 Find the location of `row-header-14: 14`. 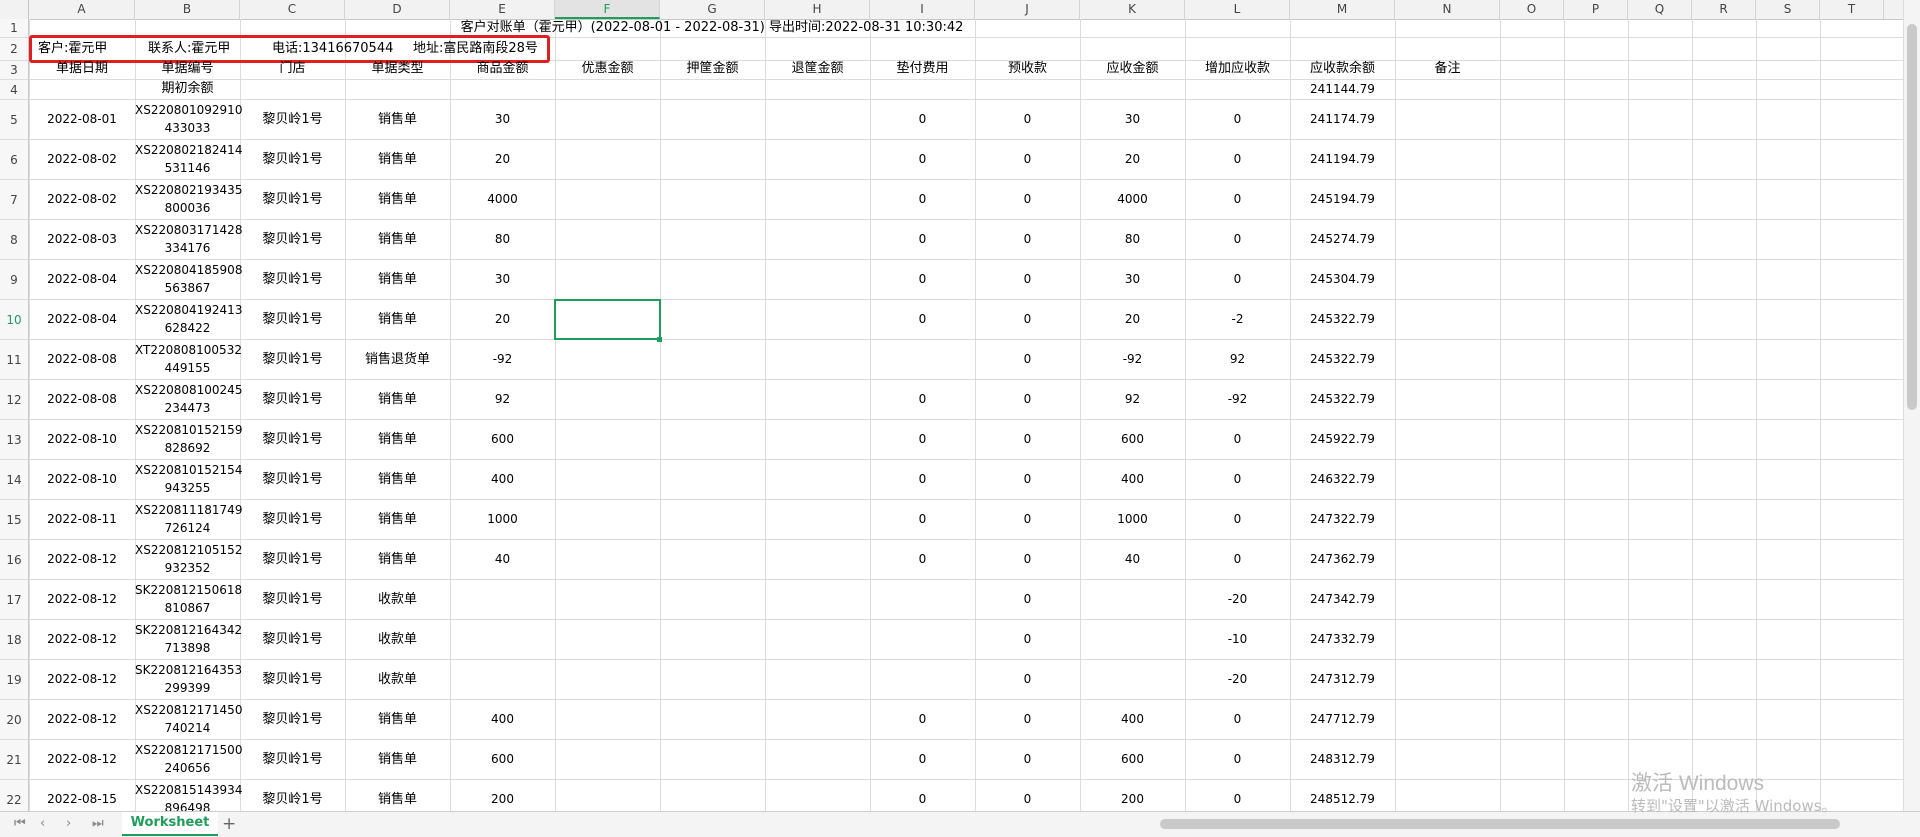

row-header-14: 14 is located at coordinates (14, 480).